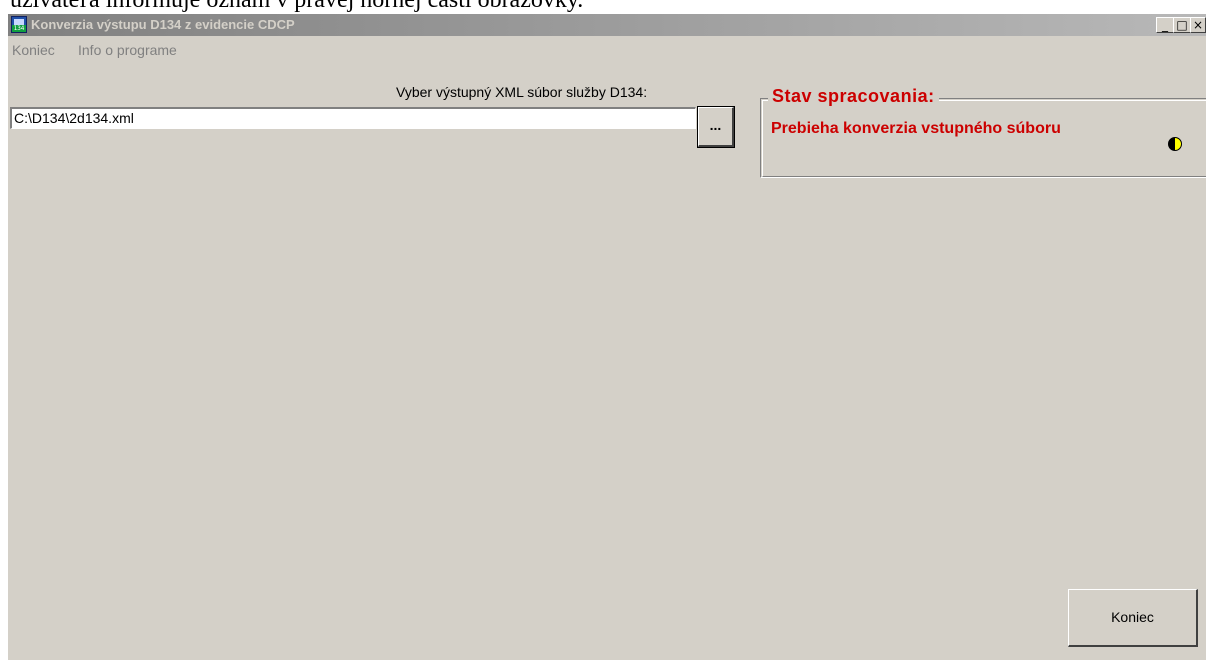  What do you see at coordinates (1198, 25) in the screenshot?
I see `close-button: ×` at bounding box center [1198, 25].